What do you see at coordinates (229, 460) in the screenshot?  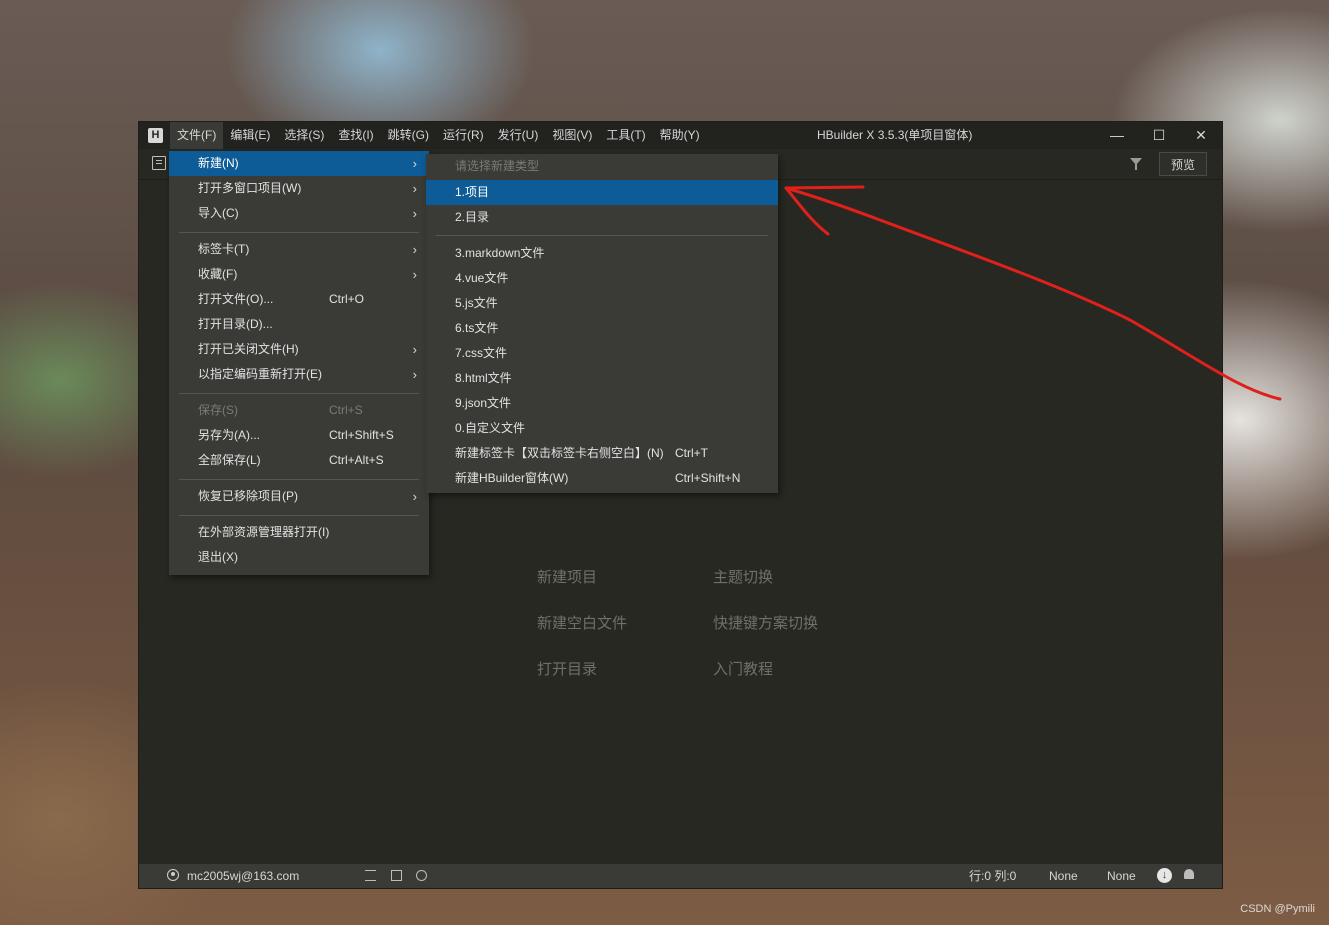 I see `menu-item-label: 全部保存(L)` at bounding box center [229, 460].